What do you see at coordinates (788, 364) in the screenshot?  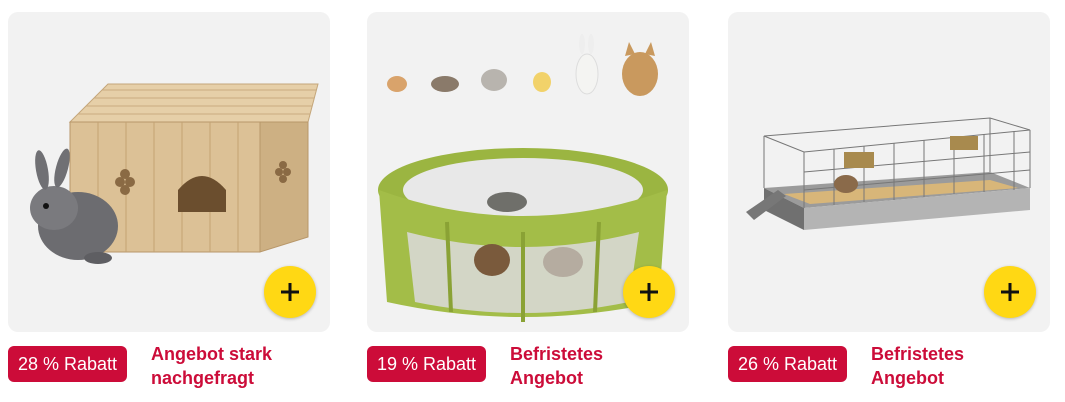 I see `discount-badge: 26 % Rabatt` at bounding box center [788, 364].